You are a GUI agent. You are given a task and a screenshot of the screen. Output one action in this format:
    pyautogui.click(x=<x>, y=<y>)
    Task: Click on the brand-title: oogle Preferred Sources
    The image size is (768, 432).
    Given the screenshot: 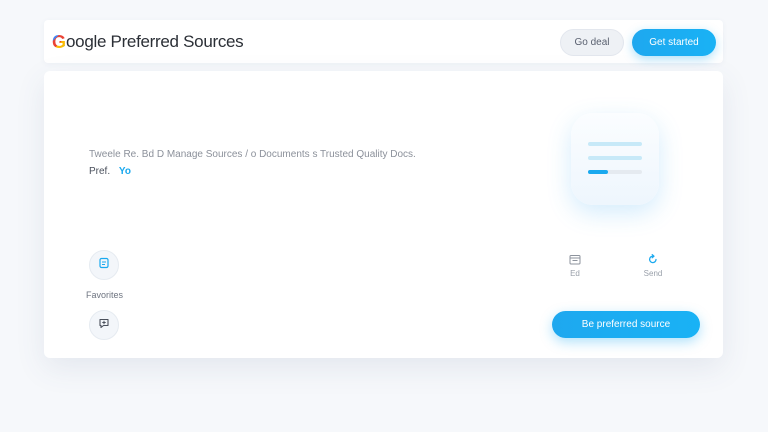 What is the action you would take?
    pyautogui.click(x=155, y=41)
    